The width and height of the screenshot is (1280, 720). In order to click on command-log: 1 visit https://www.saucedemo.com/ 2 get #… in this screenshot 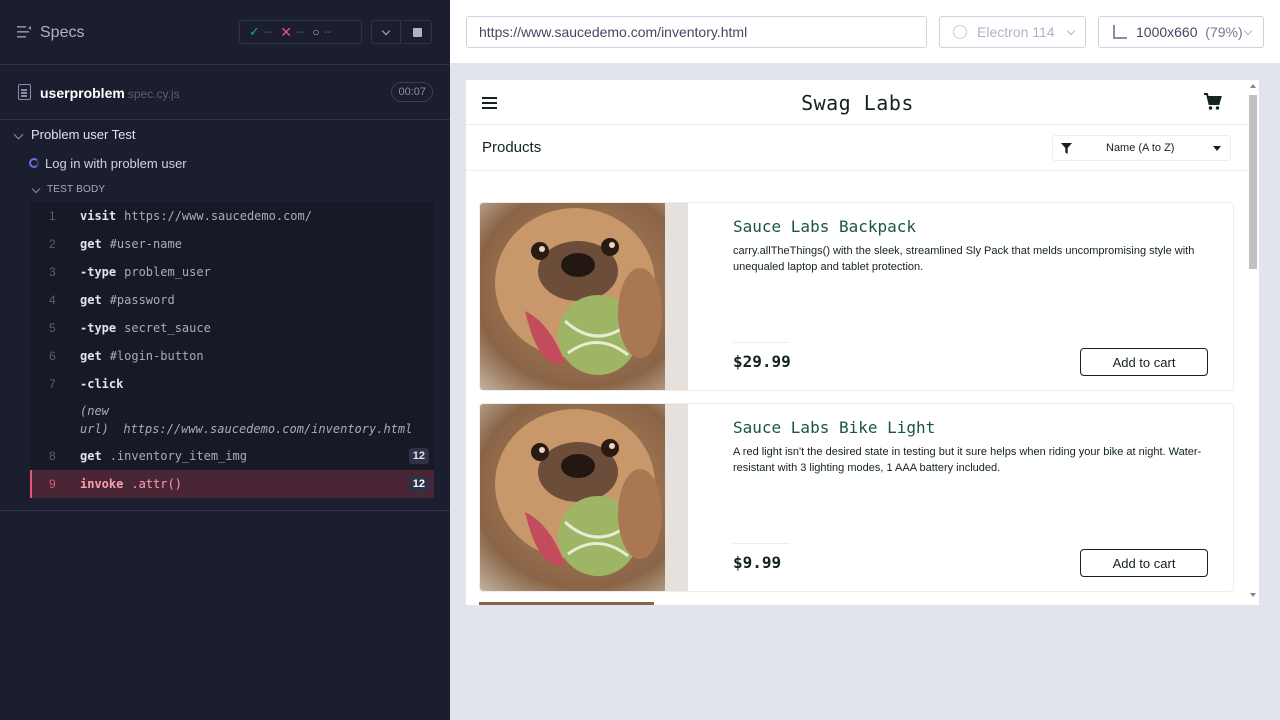, I will do `click(232, 350)`.